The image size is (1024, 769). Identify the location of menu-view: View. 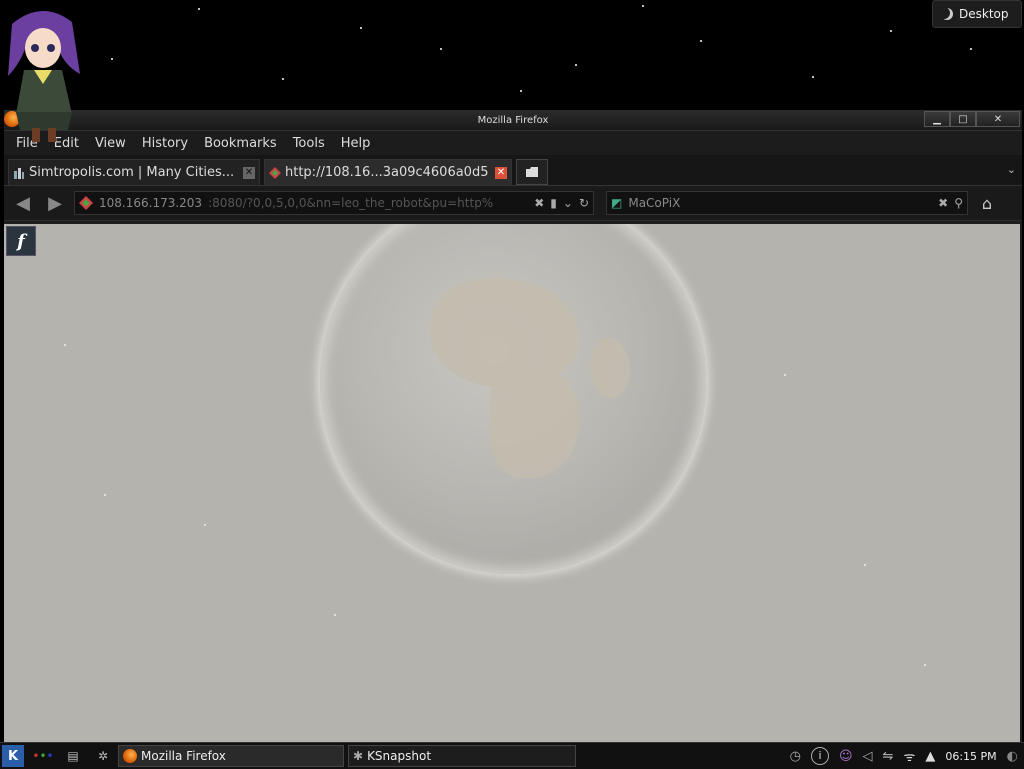
(110, 143).